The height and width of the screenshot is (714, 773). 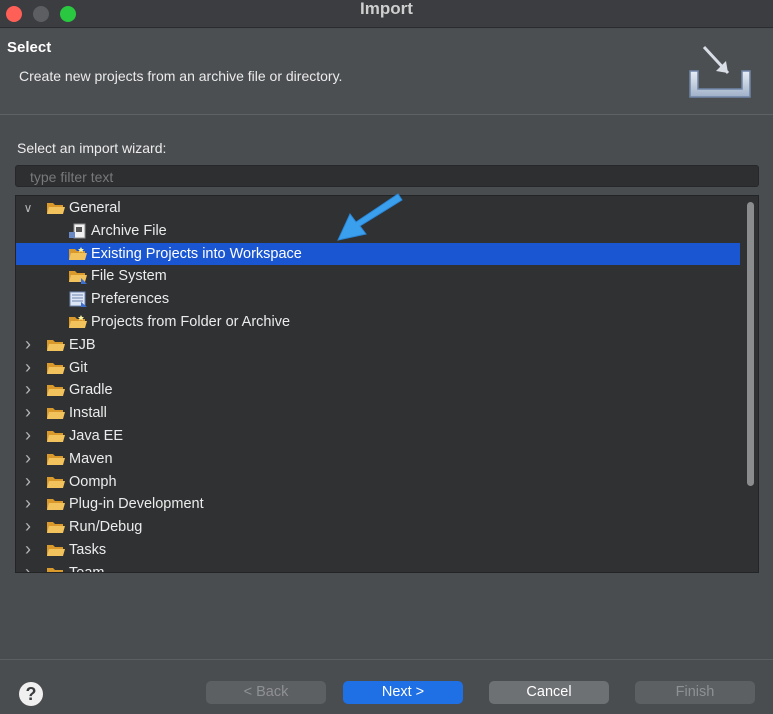 What do you see at coordinates (386, 9) in the screenshot?
I see `window-title: Import` at bounding box center [386, 9].